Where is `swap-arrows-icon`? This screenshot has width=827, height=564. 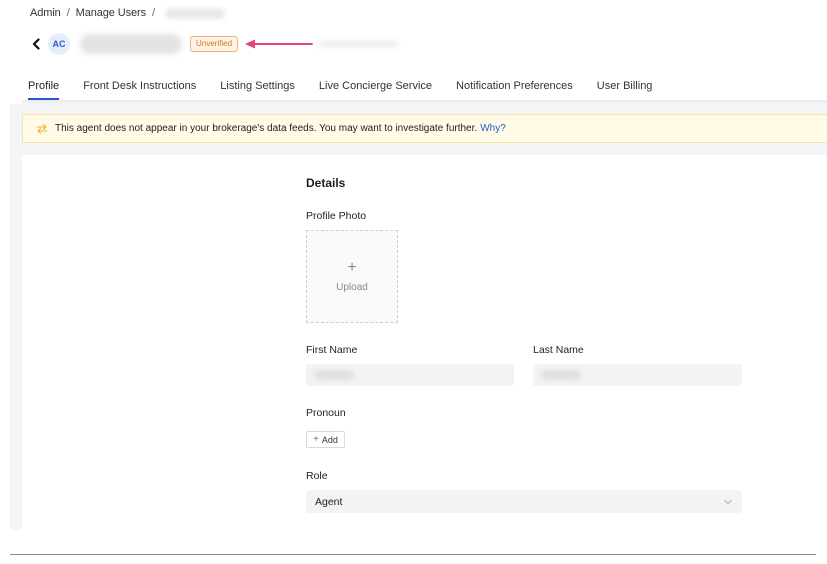 swap-arrows-icon is located at coordinates (42, 129).